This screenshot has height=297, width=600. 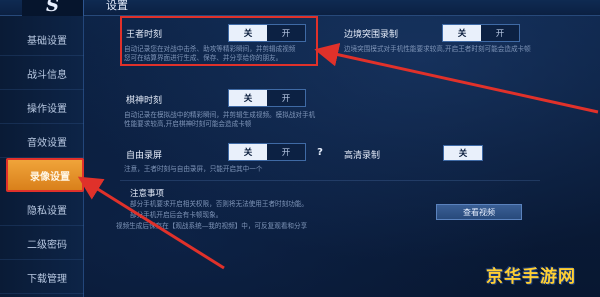 What do you see at coordinates (456, 78) in the screenshot?
I see `arrow-to-wzsk` at bounding box center [456, 78].